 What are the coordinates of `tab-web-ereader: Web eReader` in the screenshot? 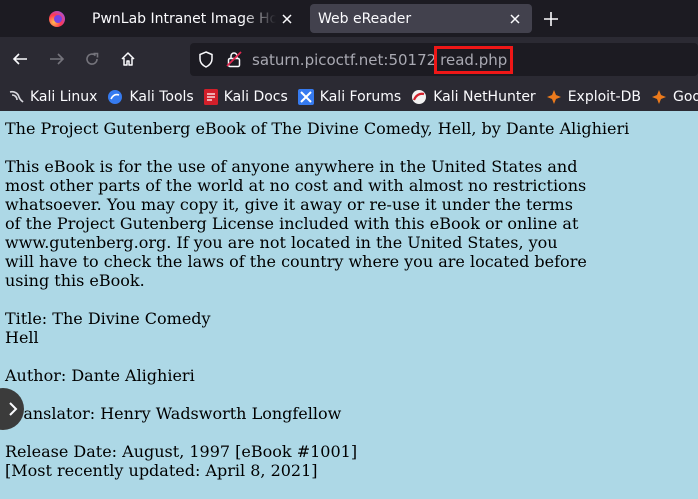 It's located at (421, 18).